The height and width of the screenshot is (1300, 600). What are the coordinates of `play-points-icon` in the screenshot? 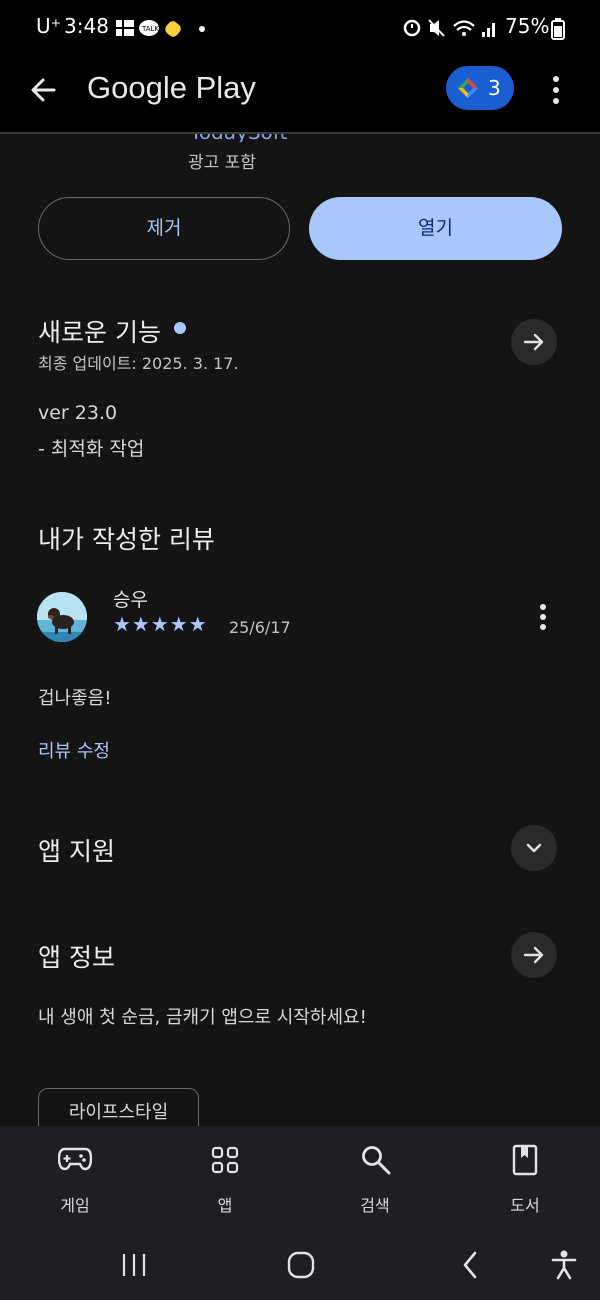 It's located at (468, 88).